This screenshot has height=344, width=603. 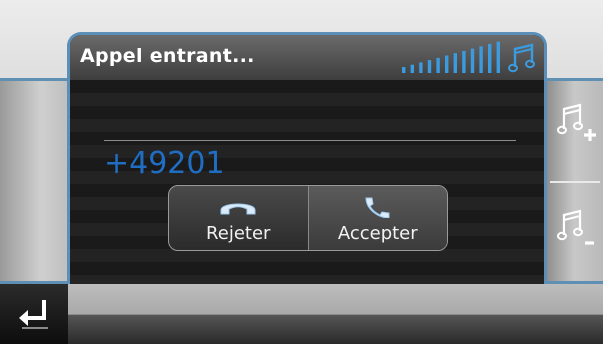 What do you see at coordinates (34, 181) in the screenshot?
I see `left-side-panel` at bounding box center [34, 181].